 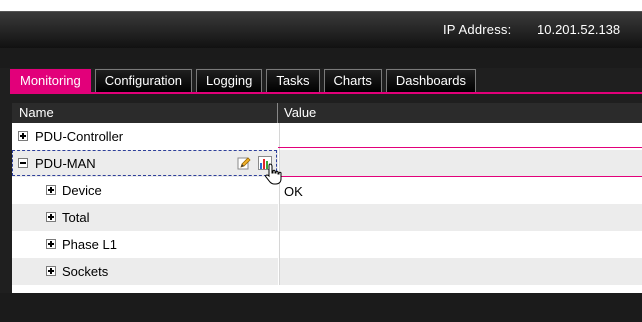 I want to click on row-label: Phase L1, so click(x=89, y=244).